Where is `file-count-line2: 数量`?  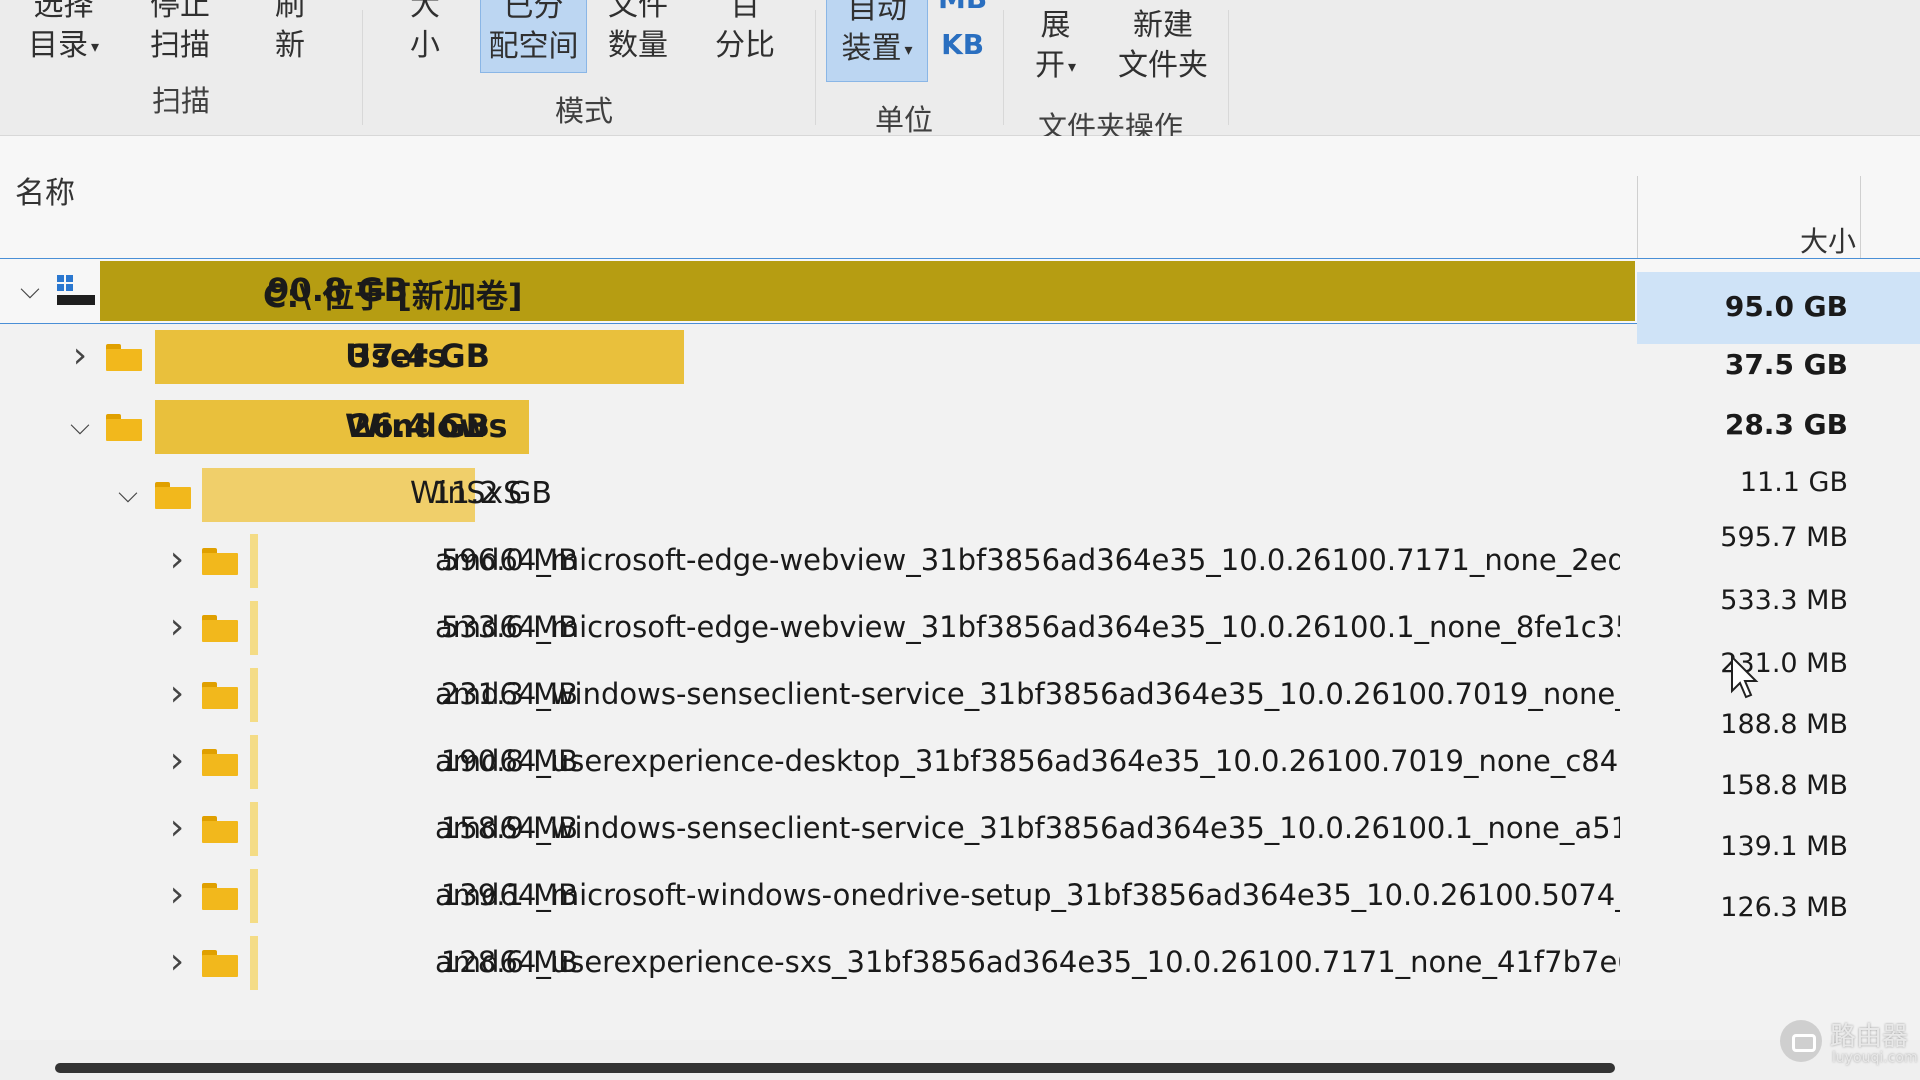
file-count-line2: 数量 is located at coordinates (638, 45).